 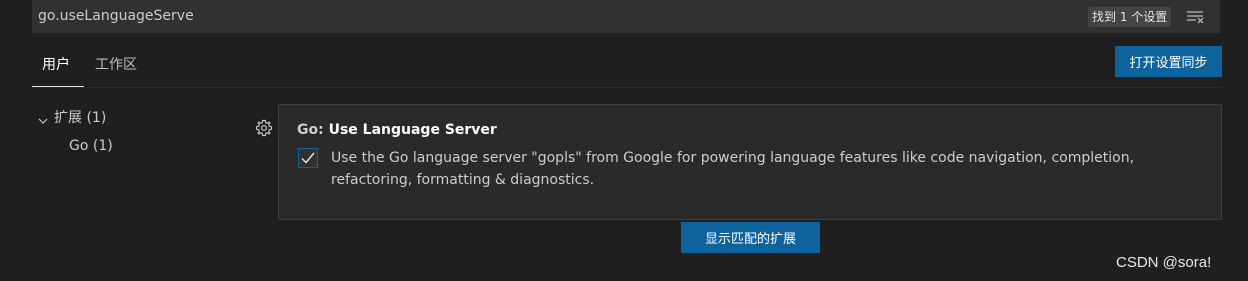 I want to click on search-input, so click(x=558, y=16).